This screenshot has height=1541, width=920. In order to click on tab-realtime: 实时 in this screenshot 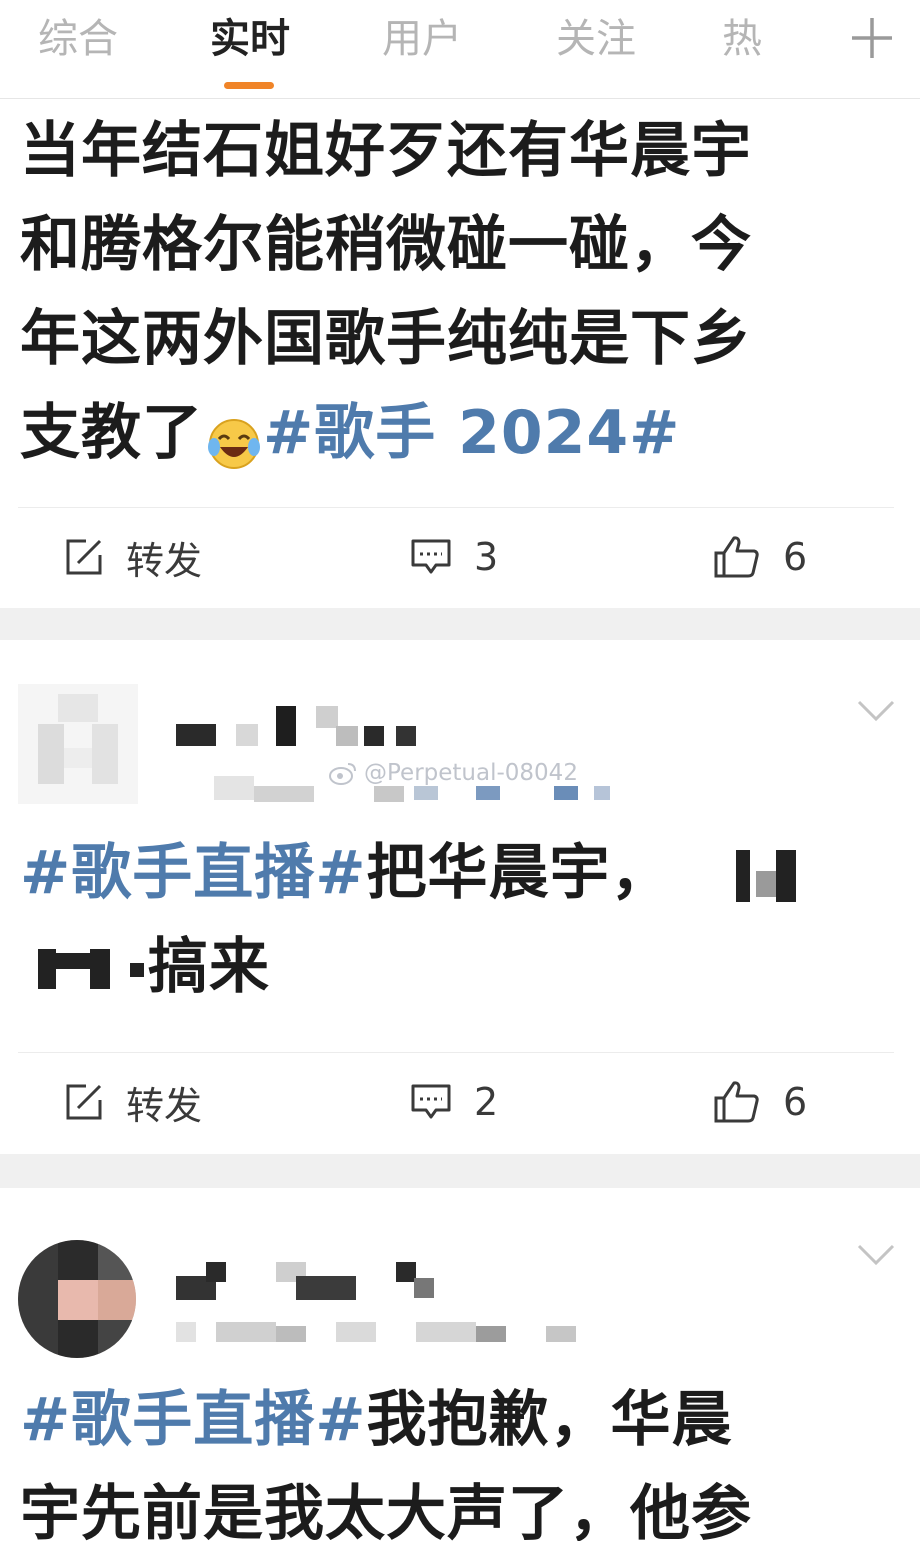, I will do `click(250, 39)`.